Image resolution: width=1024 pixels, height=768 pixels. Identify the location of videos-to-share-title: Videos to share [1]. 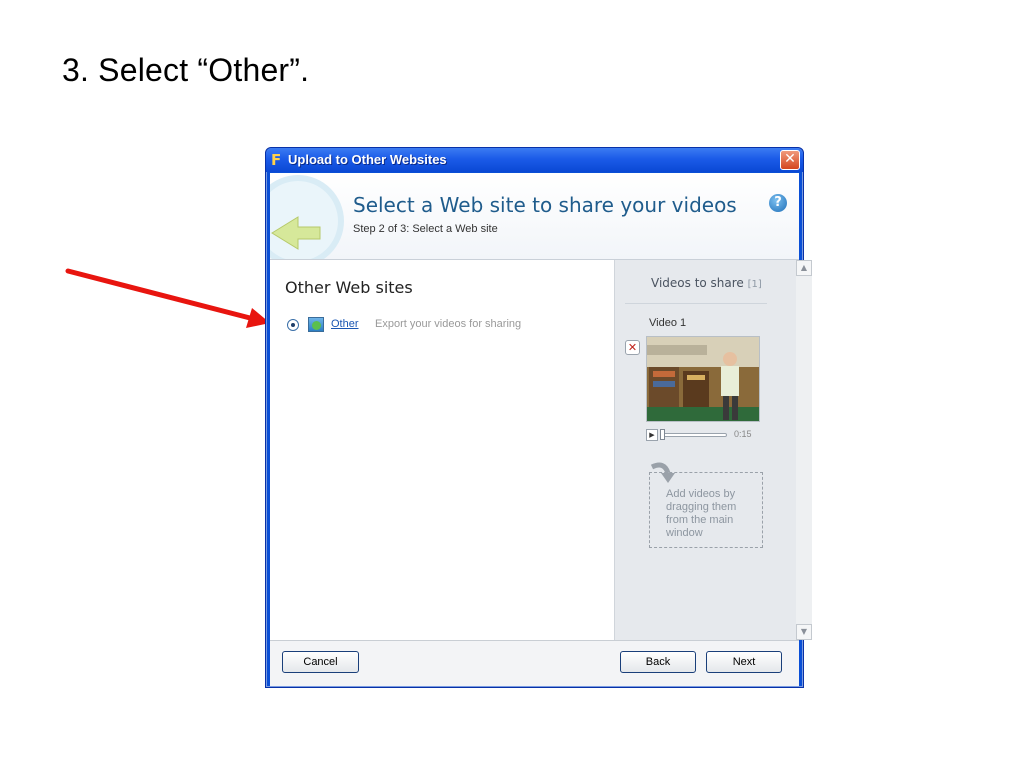
(706, 283).